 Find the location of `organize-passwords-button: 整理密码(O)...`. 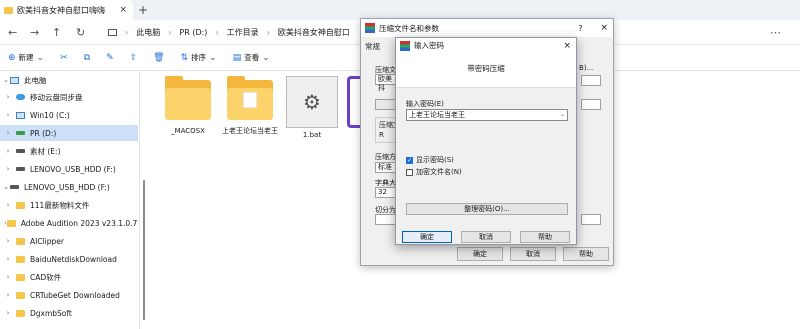

organize-passwords-button: 整理密码(O)... is located at coordinates (487, 209).